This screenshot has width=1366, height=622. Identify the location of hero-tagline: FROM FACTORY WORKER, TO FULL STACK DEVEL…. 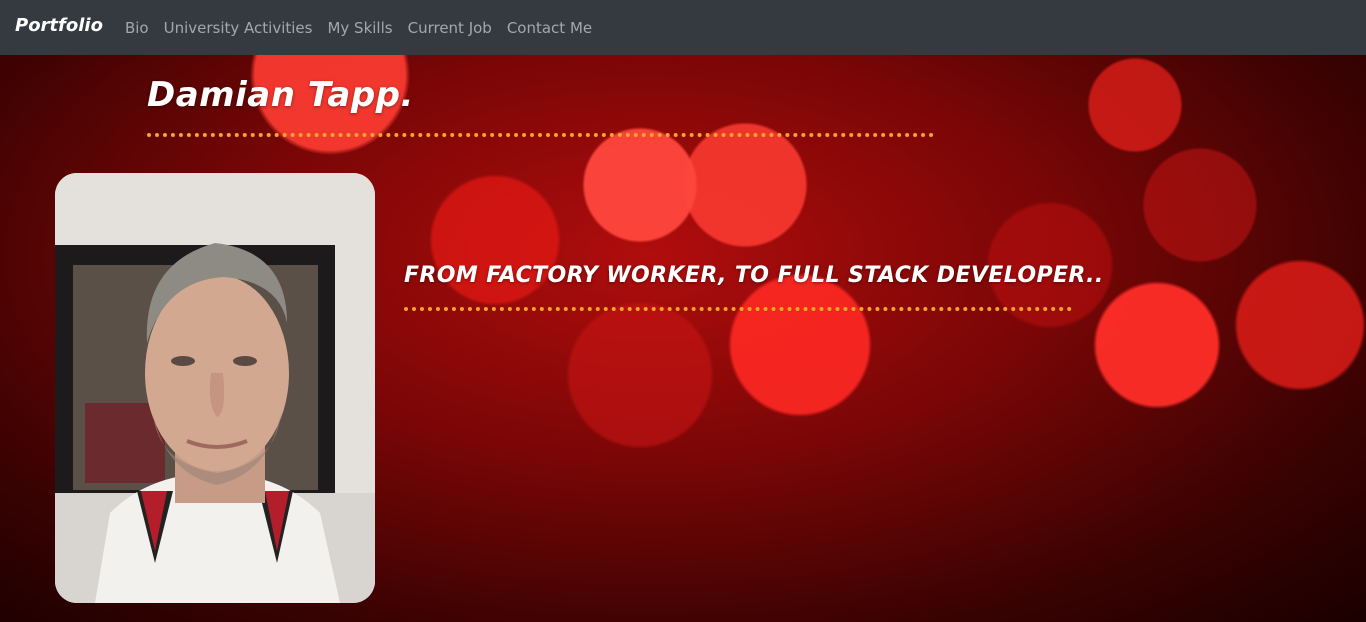
(754, 275).